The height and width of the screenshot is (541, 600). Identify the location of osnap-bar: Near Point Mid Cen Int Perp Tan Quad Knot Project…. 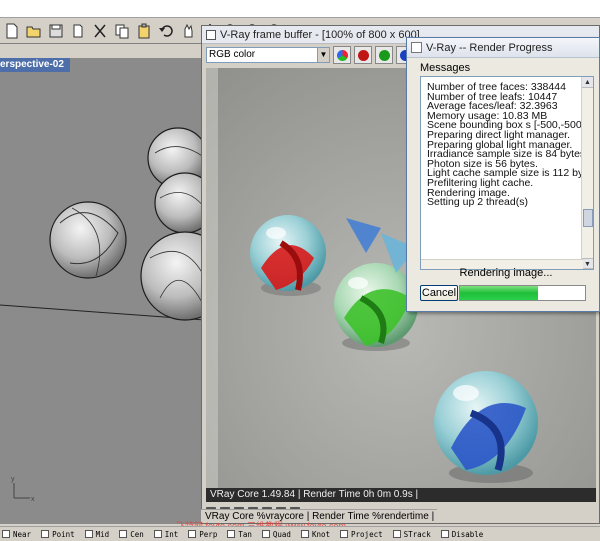
(300, 533).